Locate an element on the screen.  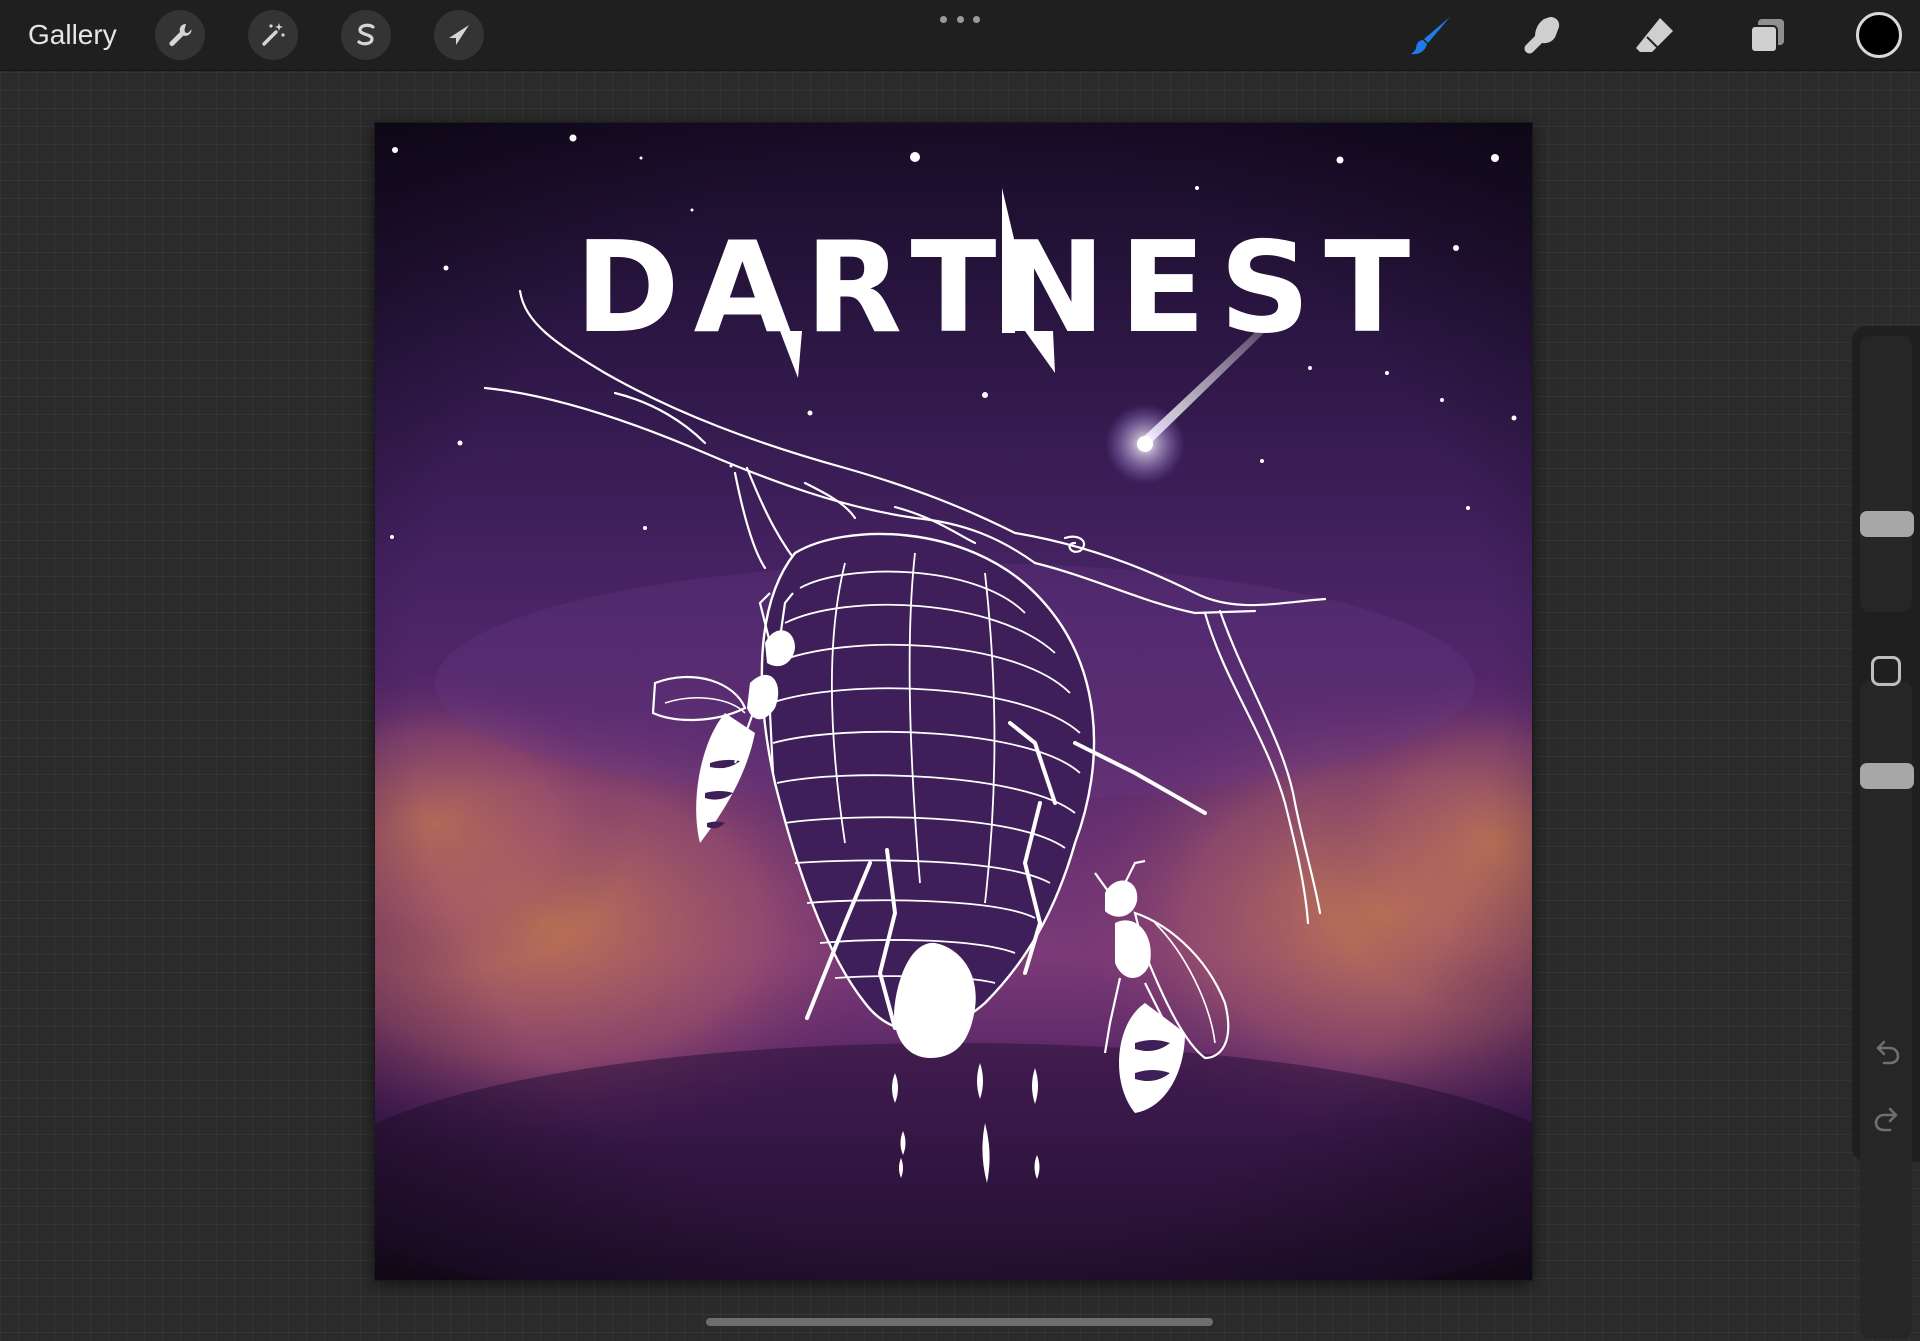
brush-tool-button is located at coordinates (1431, 36).